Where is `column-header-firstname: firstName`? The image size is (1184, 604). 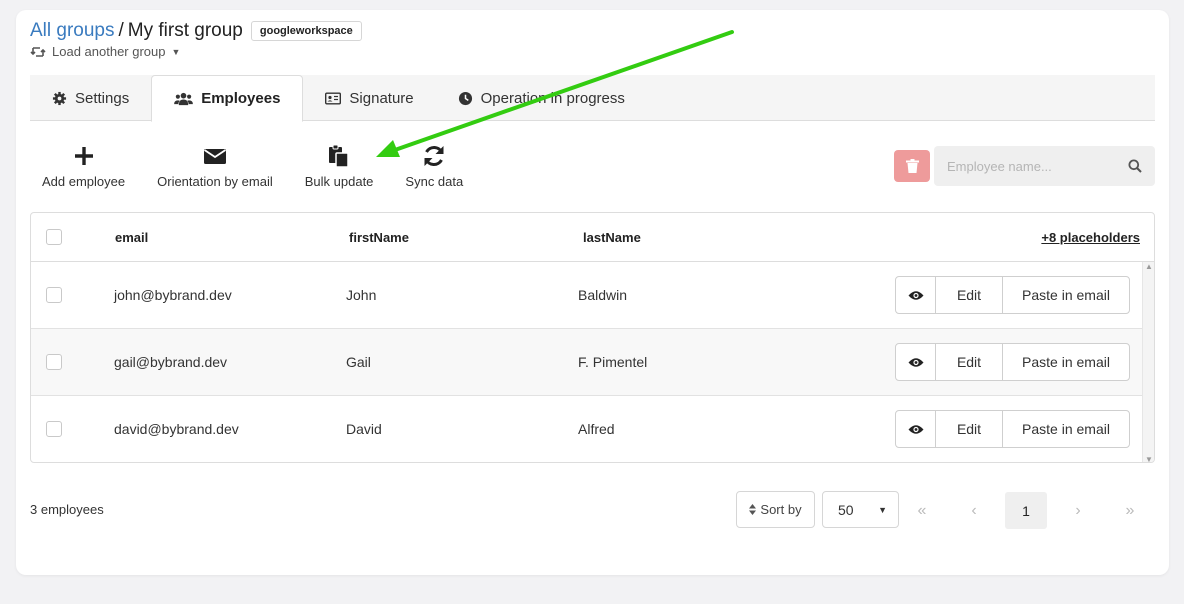
column-header-firstname: firstName is located at coordinates (379, 237).